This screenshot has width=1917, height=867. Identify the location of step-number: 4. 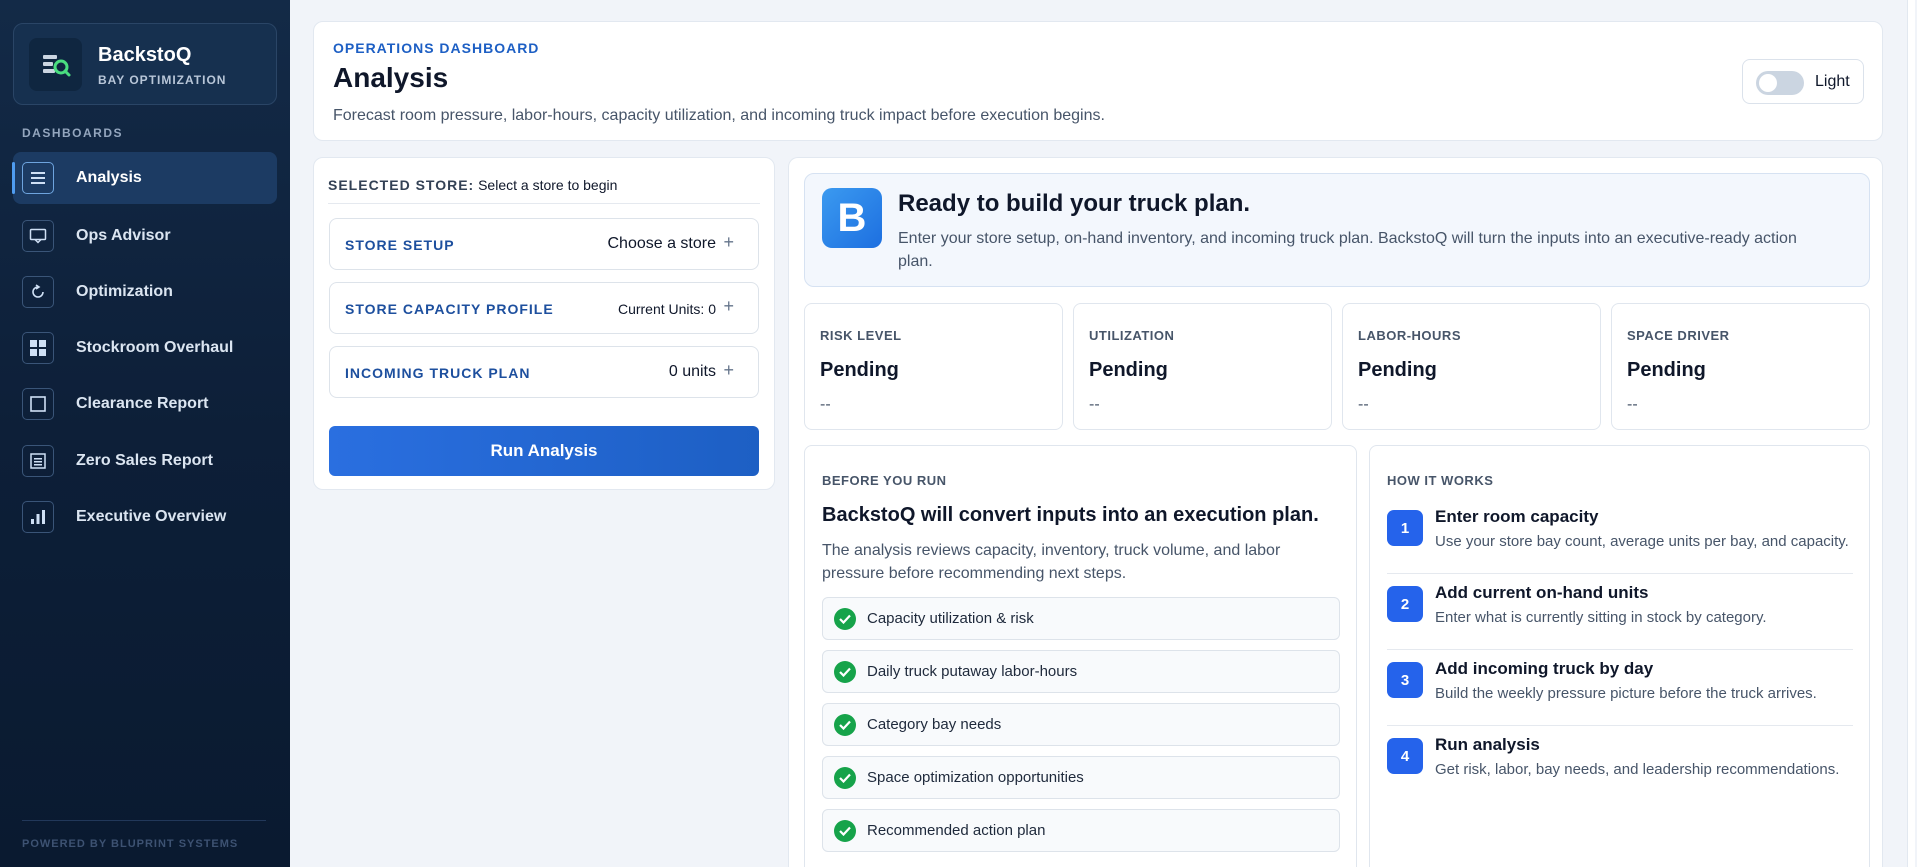
(1405, 756).